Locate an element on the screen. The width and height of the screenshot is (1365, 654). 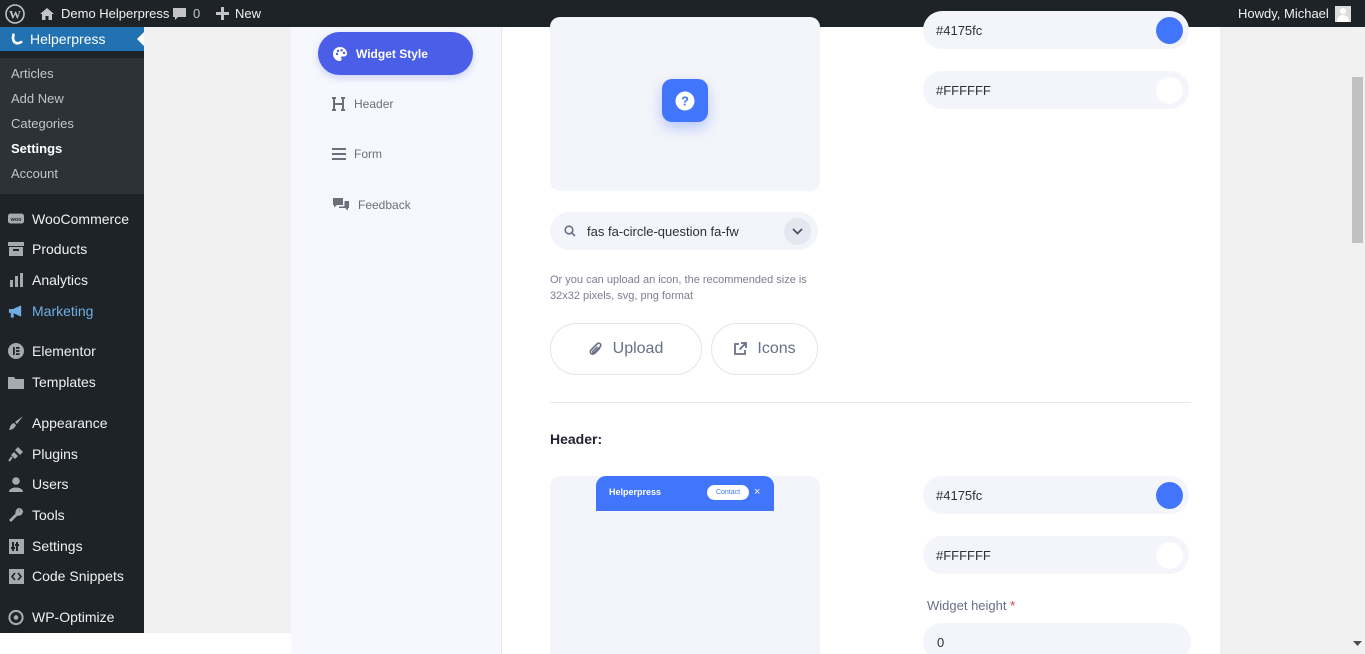
widget-color-swatch is located at coordinates (1169, 30).